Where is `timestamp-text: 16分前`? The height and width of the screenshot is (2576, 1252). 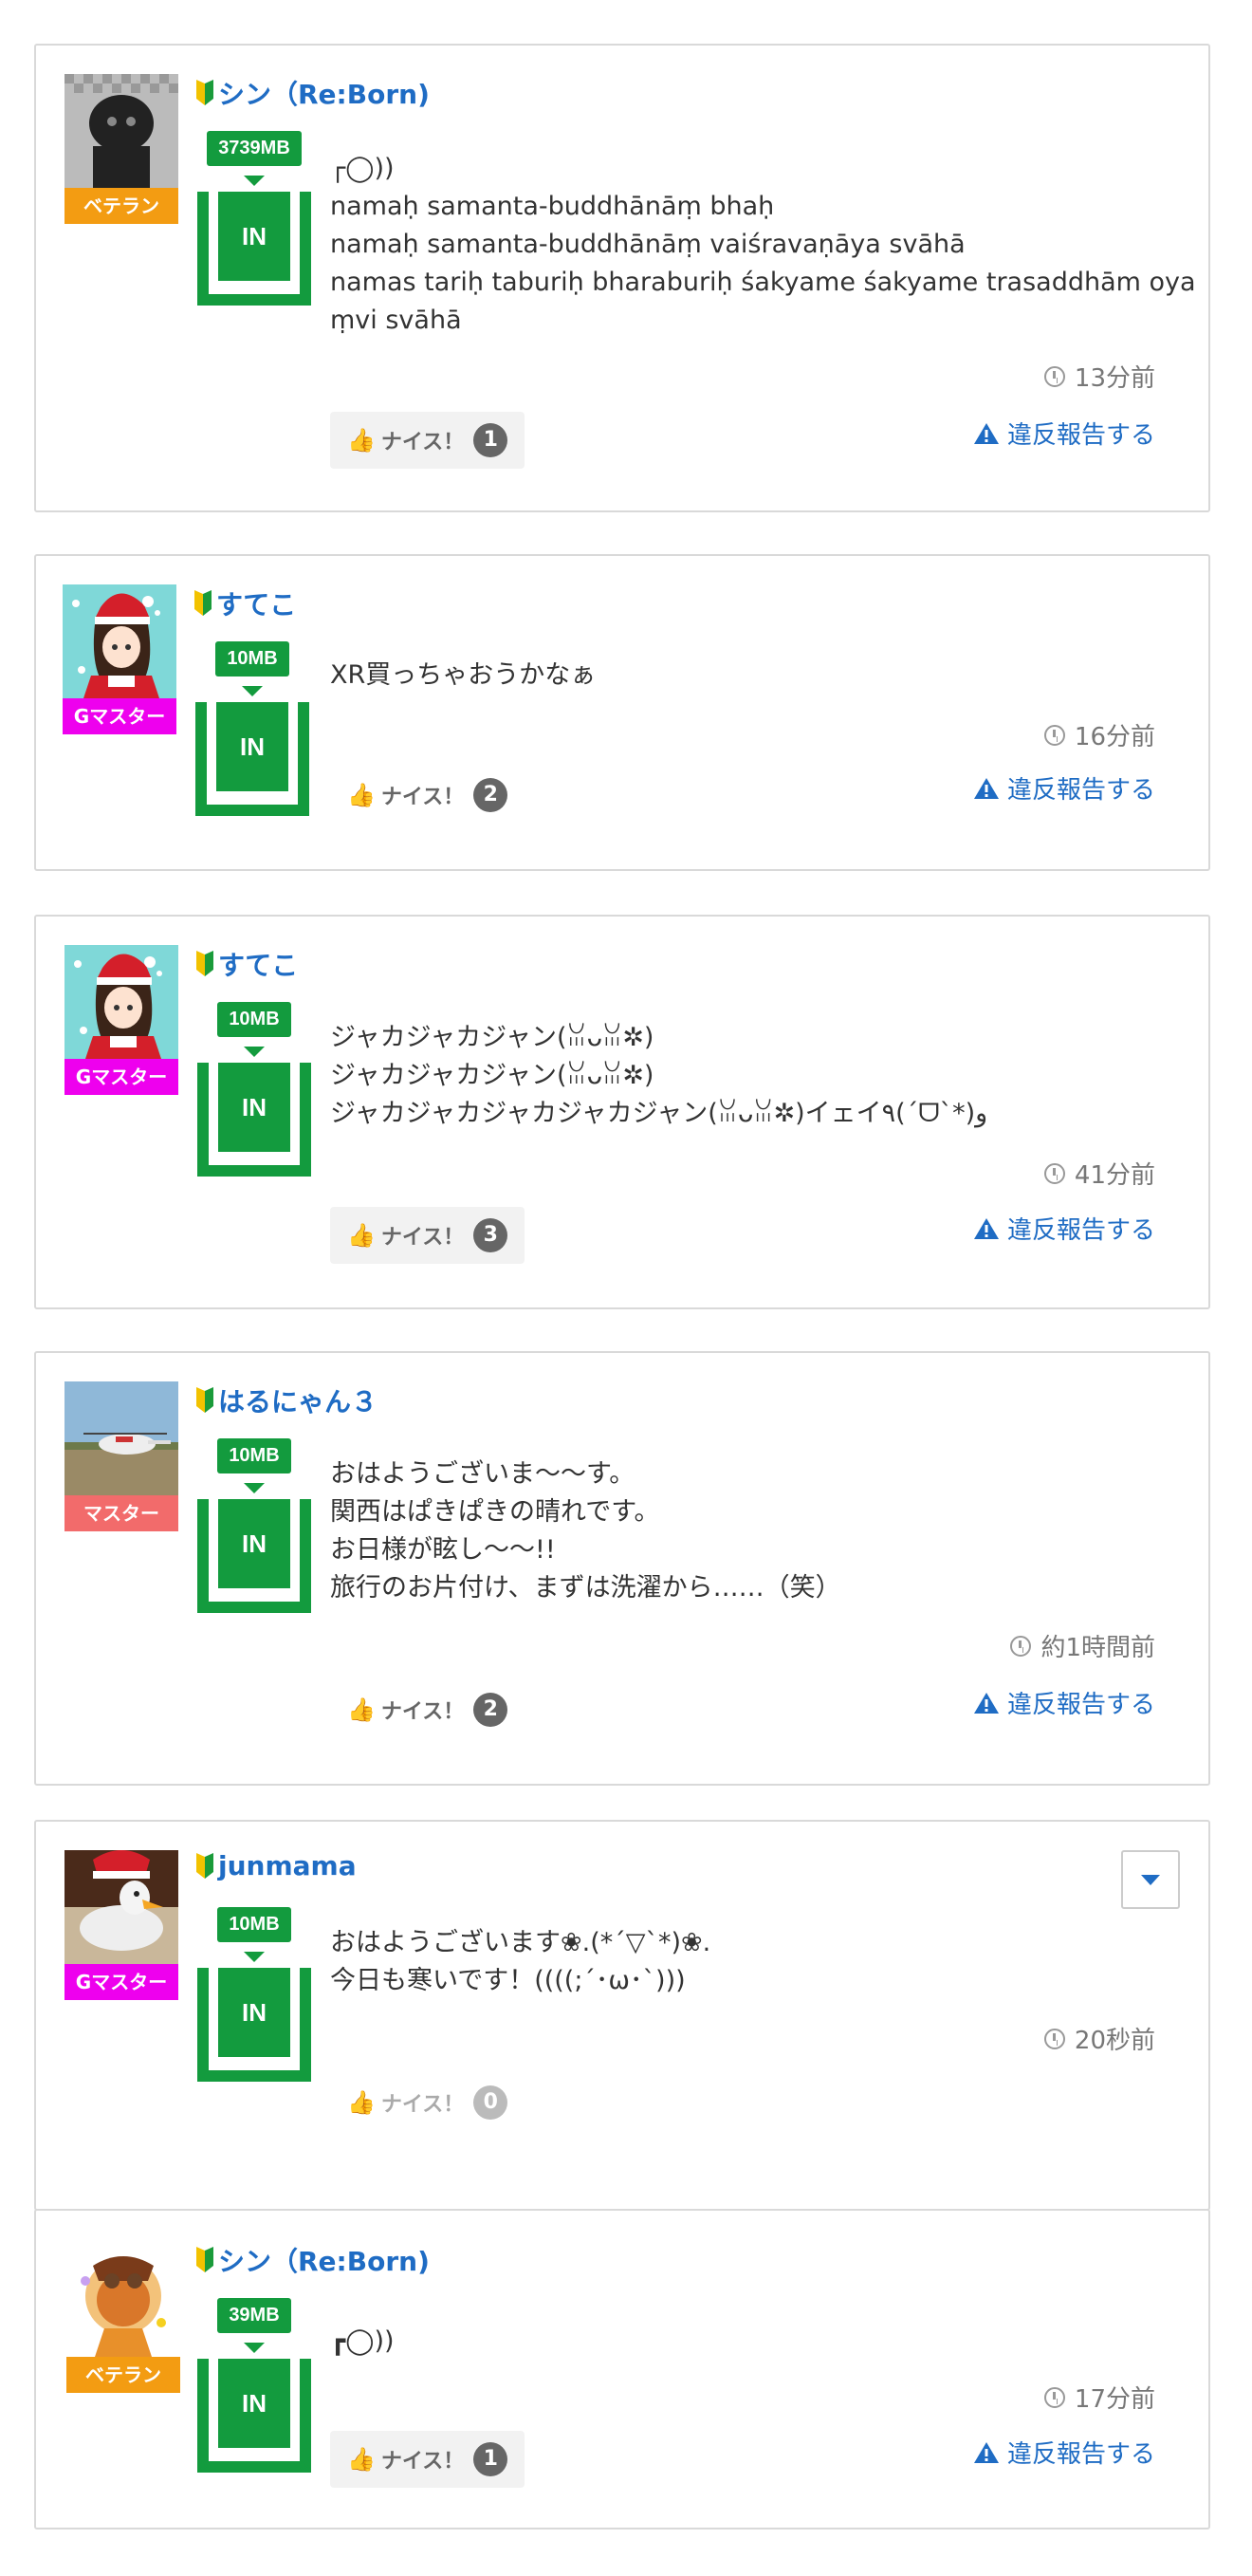
timestamp-text: 16分前 is located at coordinates (1114, 737).